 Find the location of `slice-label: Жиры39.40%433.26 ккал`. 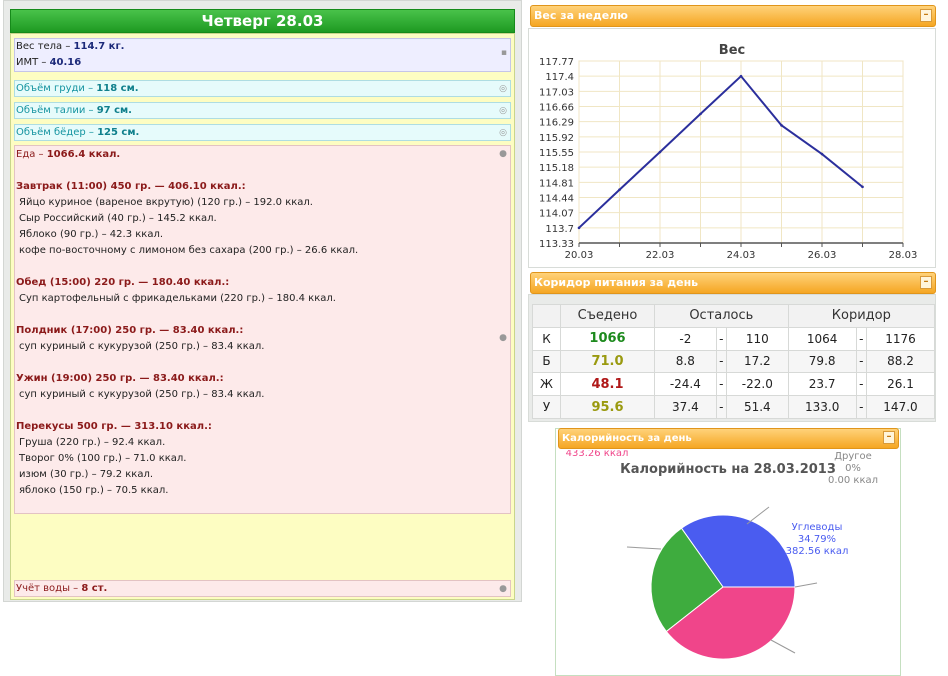

slice-label: Жиры39.40%433.26 ккал is located at coordinates (597, 454).